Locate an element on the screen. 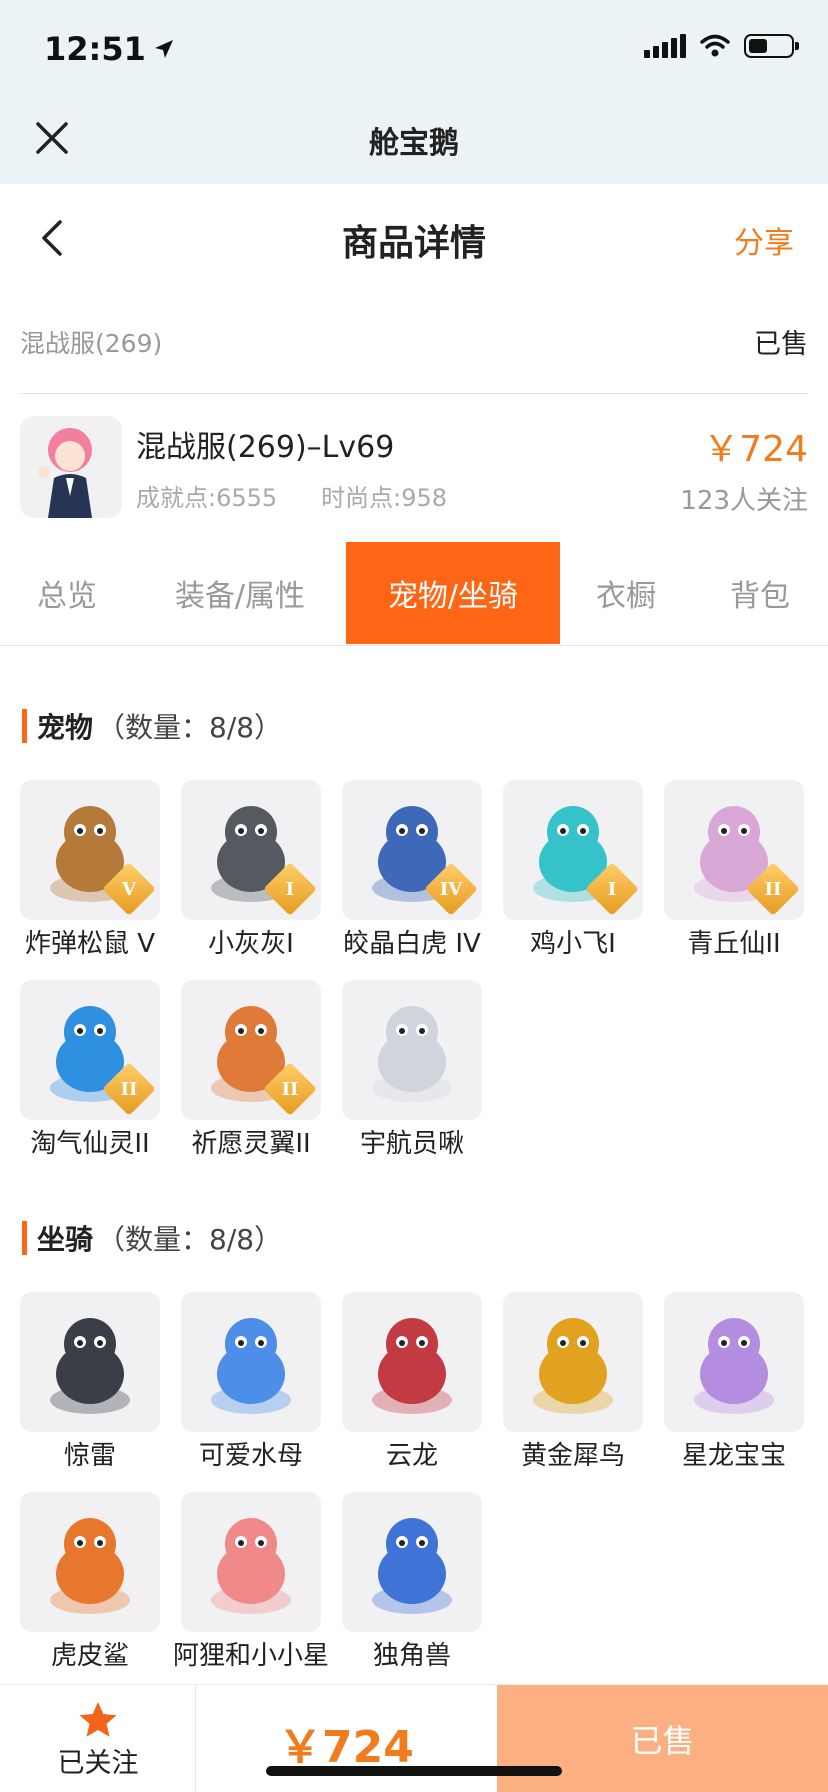 The height and width of the screenshot is (1792, 828). mount-name: 可爱水母 is located at coordinates (250, 1456).